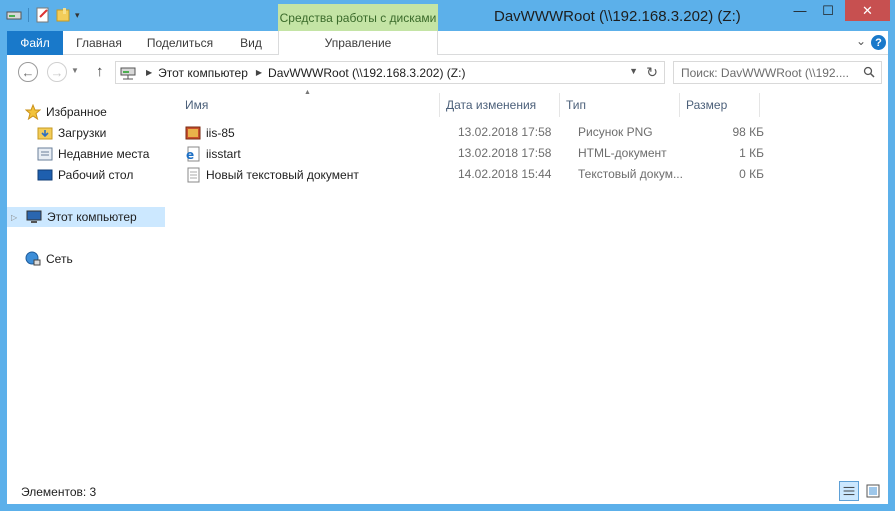 This screenshot has width=895, height=511. What do you see at coordinates (28, 15) in the screenshot?
I see `toolbar-separator` at bounding box center [28, 15].